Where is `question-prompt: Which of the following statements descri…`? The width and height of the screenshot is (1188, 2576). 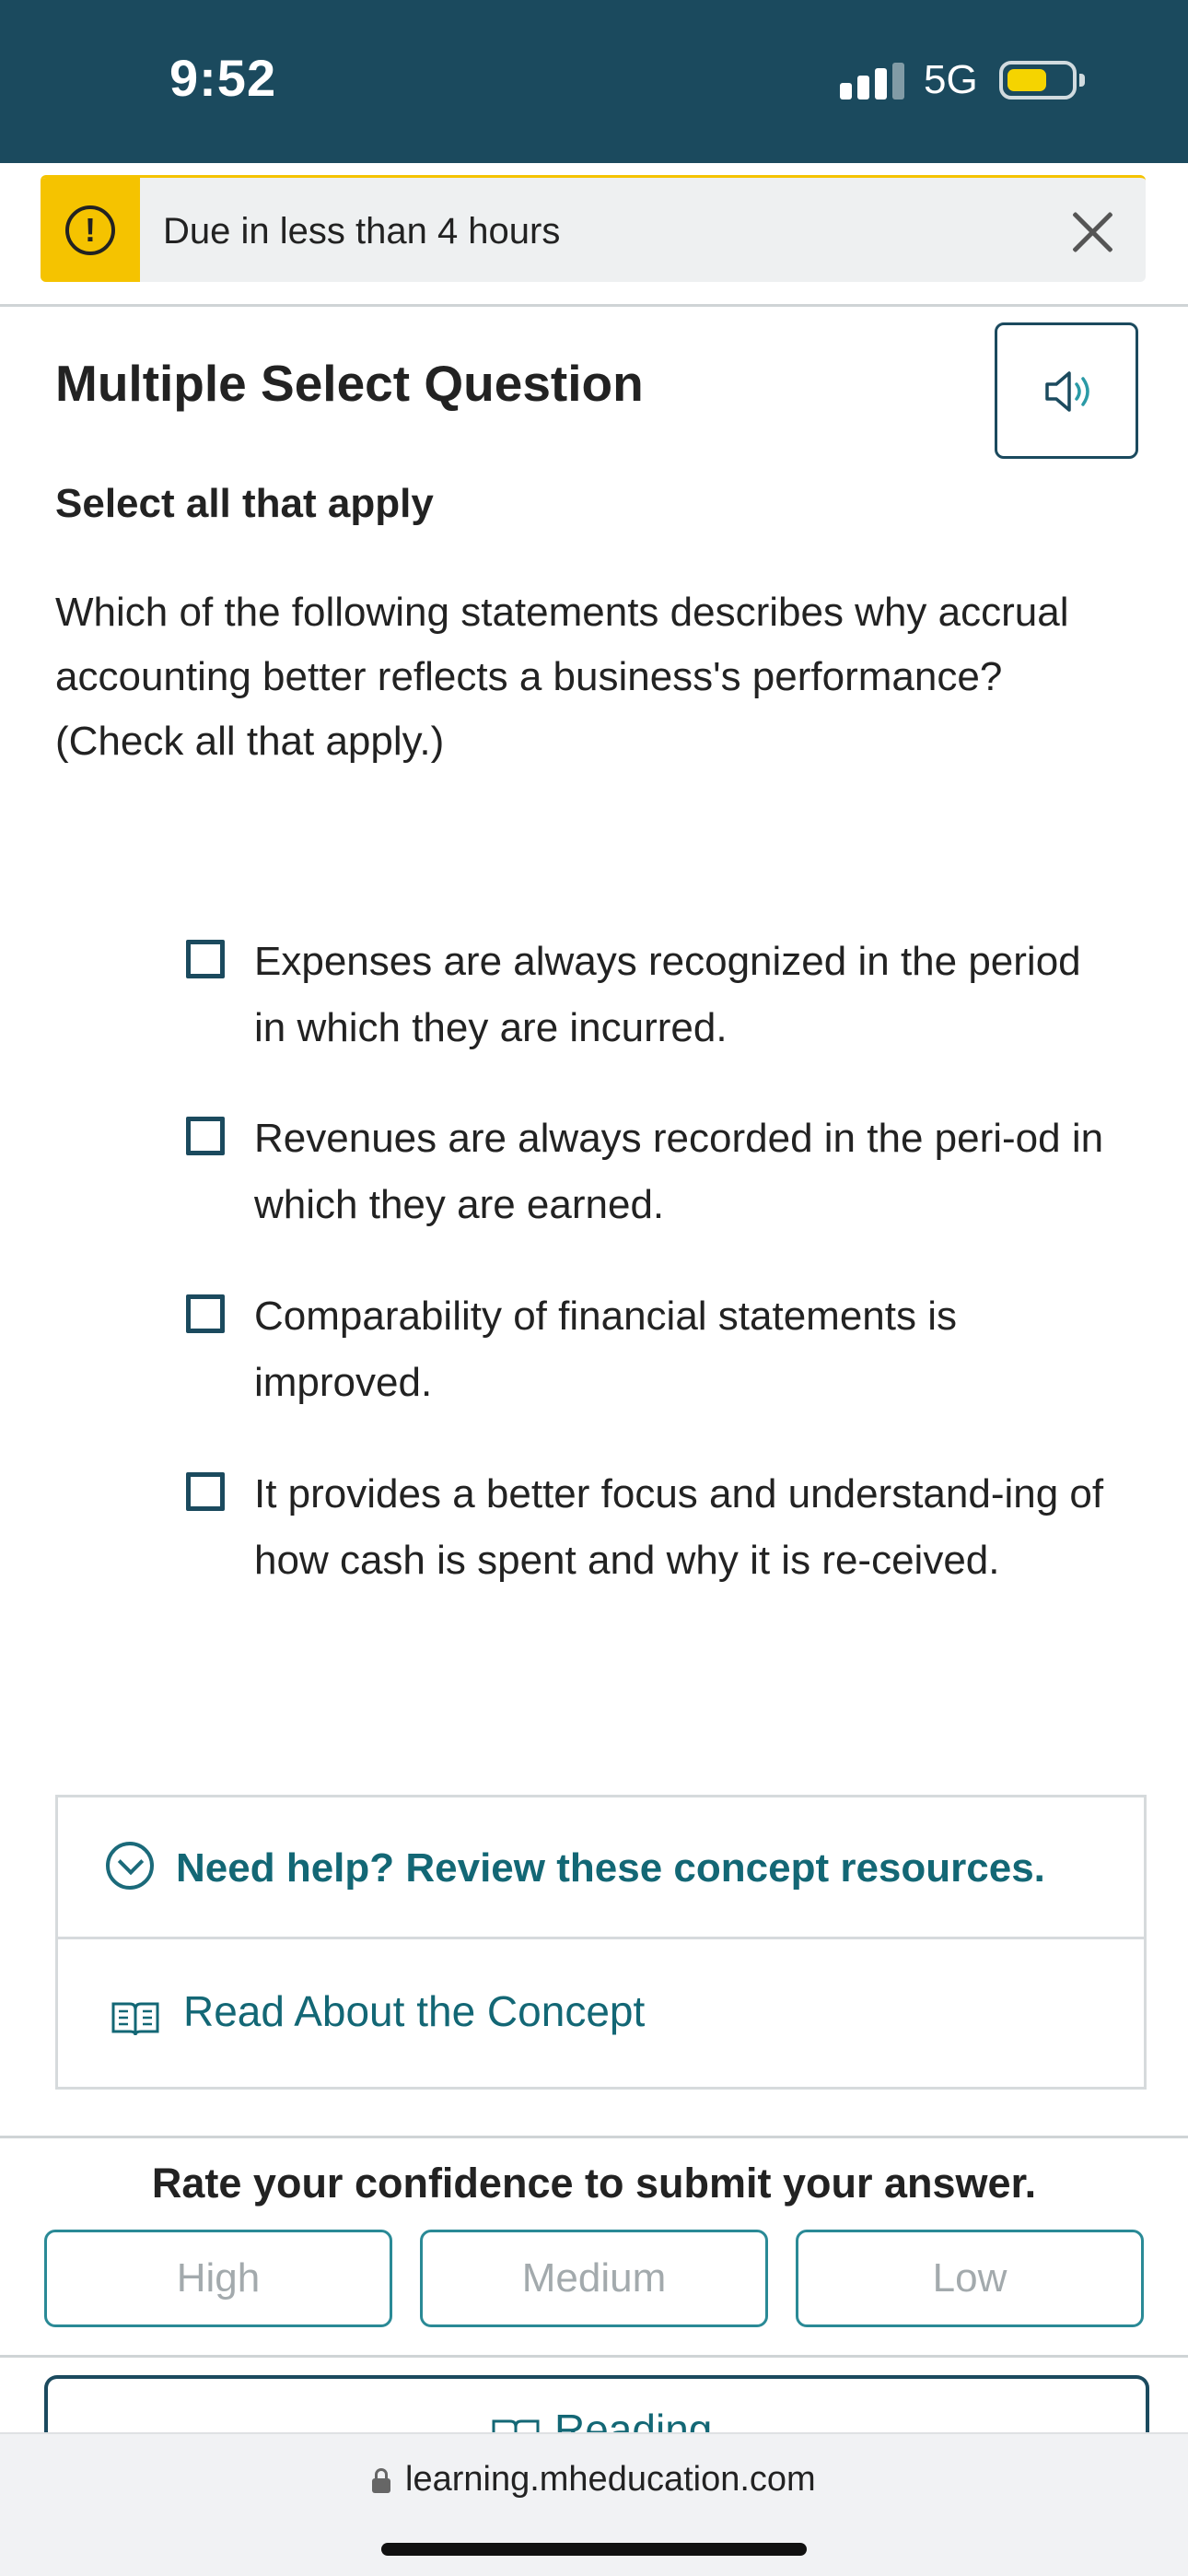
question-prompt: Which of the following statements descri… is located at coordinates (562, 677).